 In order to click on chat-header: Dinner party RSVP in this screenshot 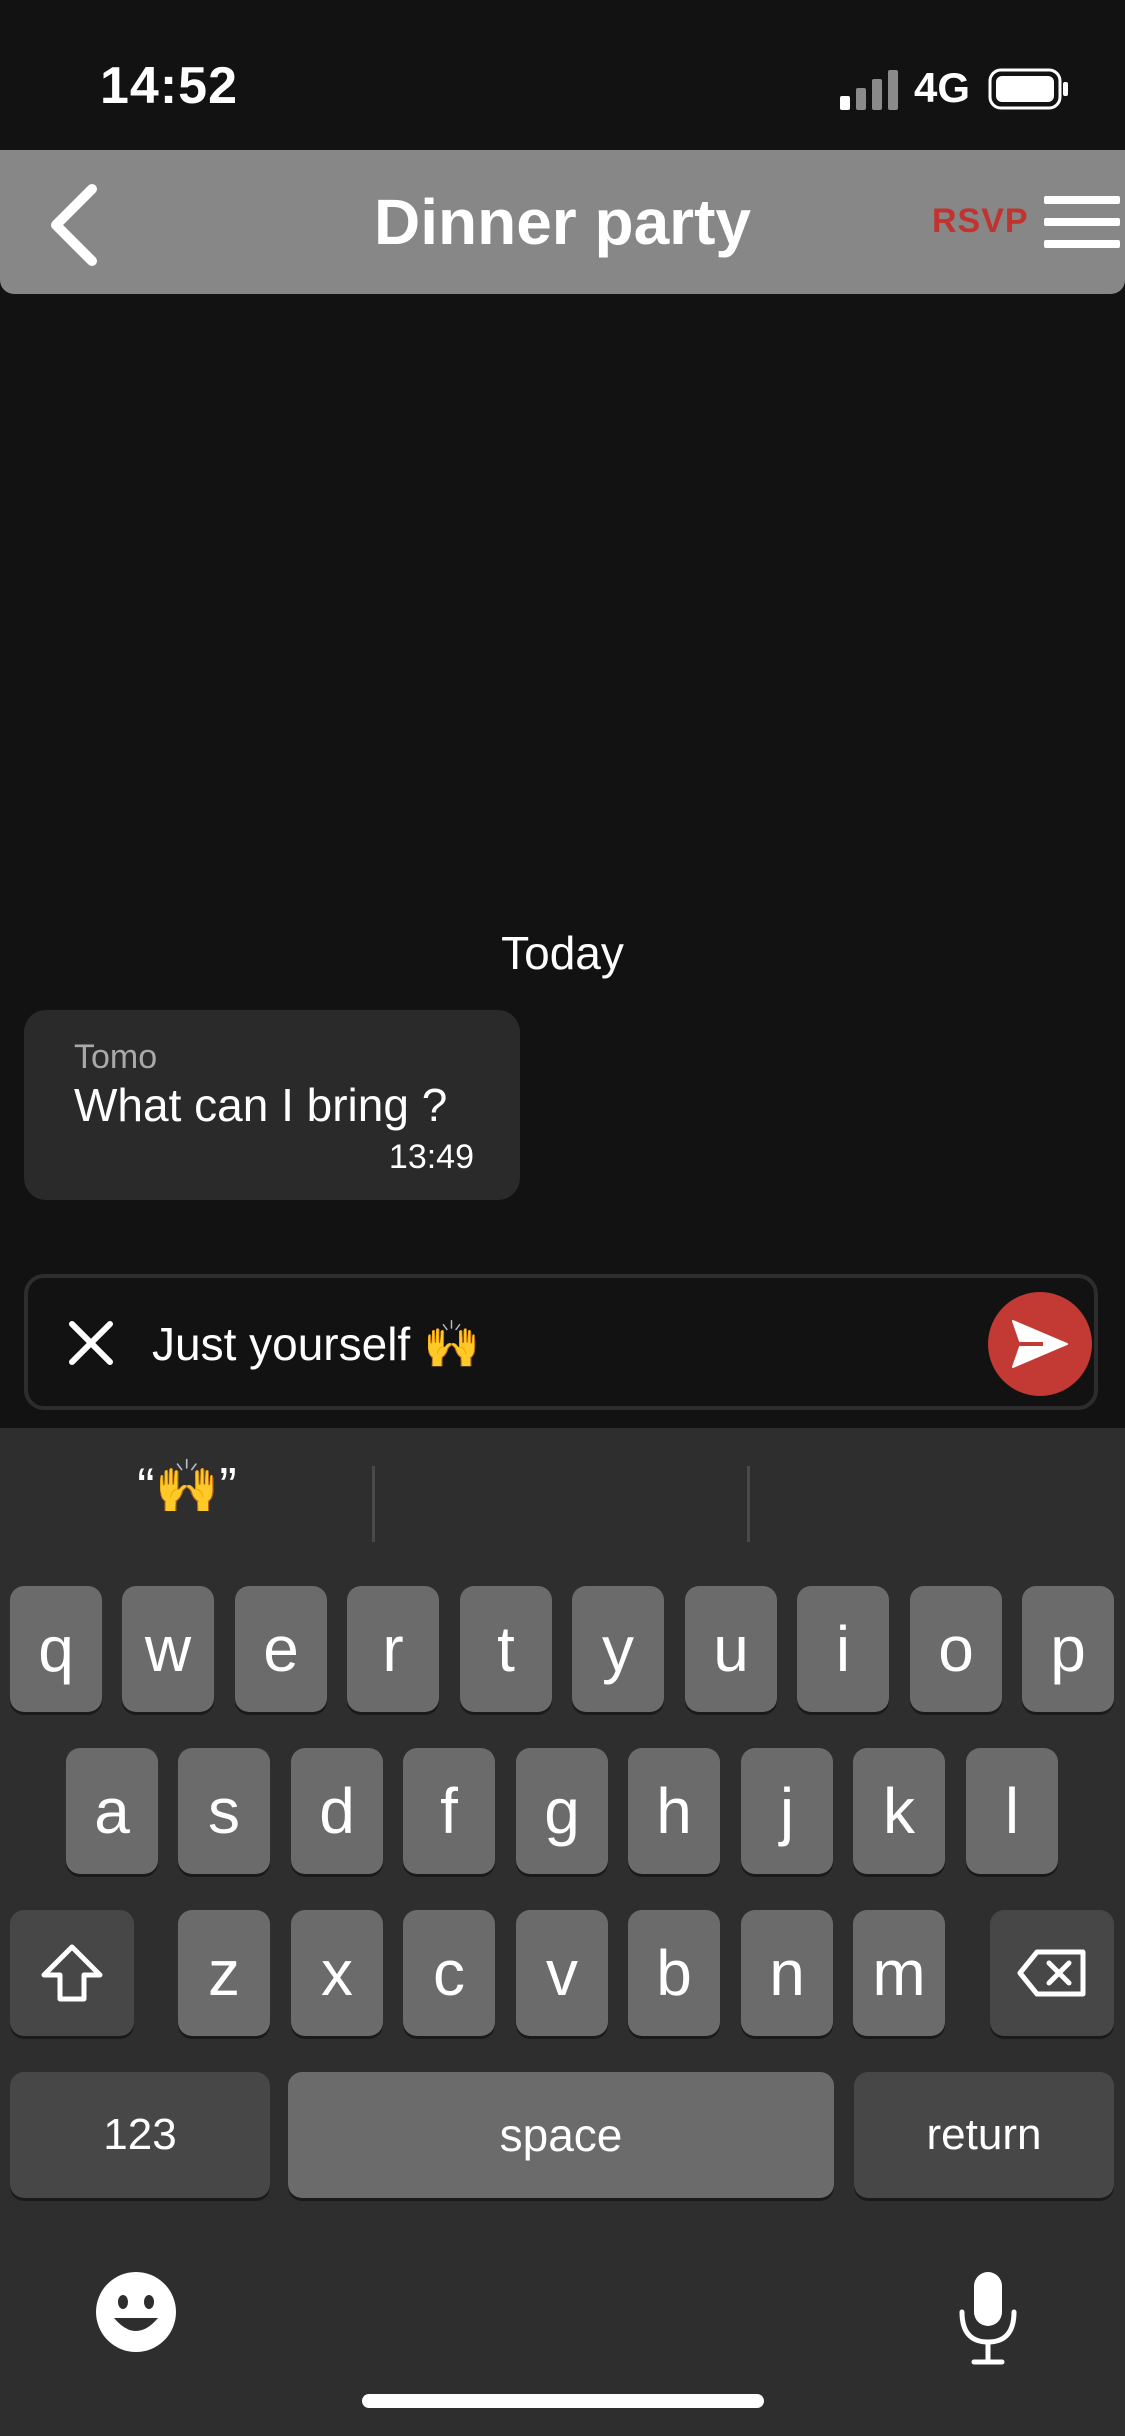, I will do `click(562, 222)`.